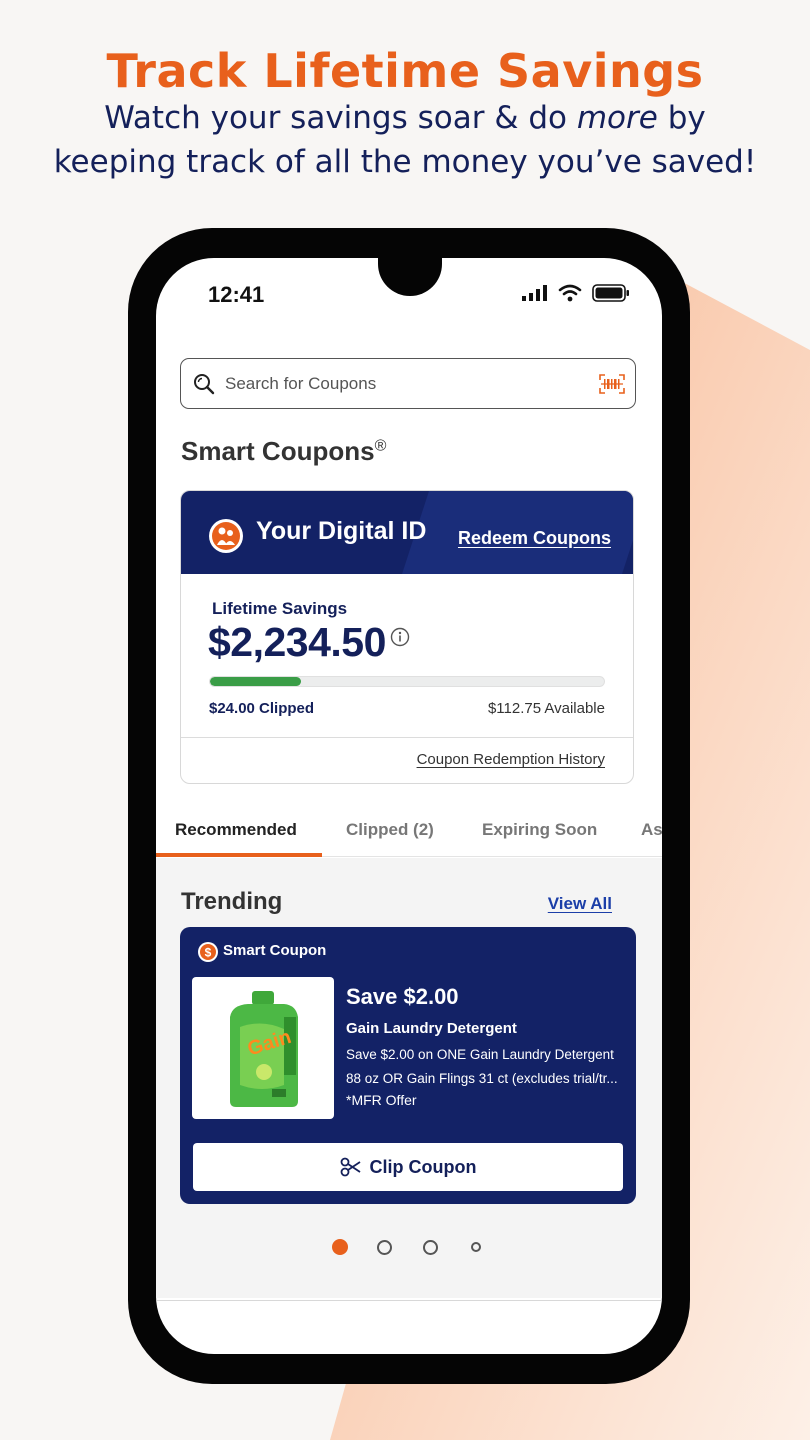 The image size is (810, 1440). What do you see at coordinates (275, 950) in the screenshot?
I see `smart-coupon-label: Smart Coupon` at bounding box center [275, 950].